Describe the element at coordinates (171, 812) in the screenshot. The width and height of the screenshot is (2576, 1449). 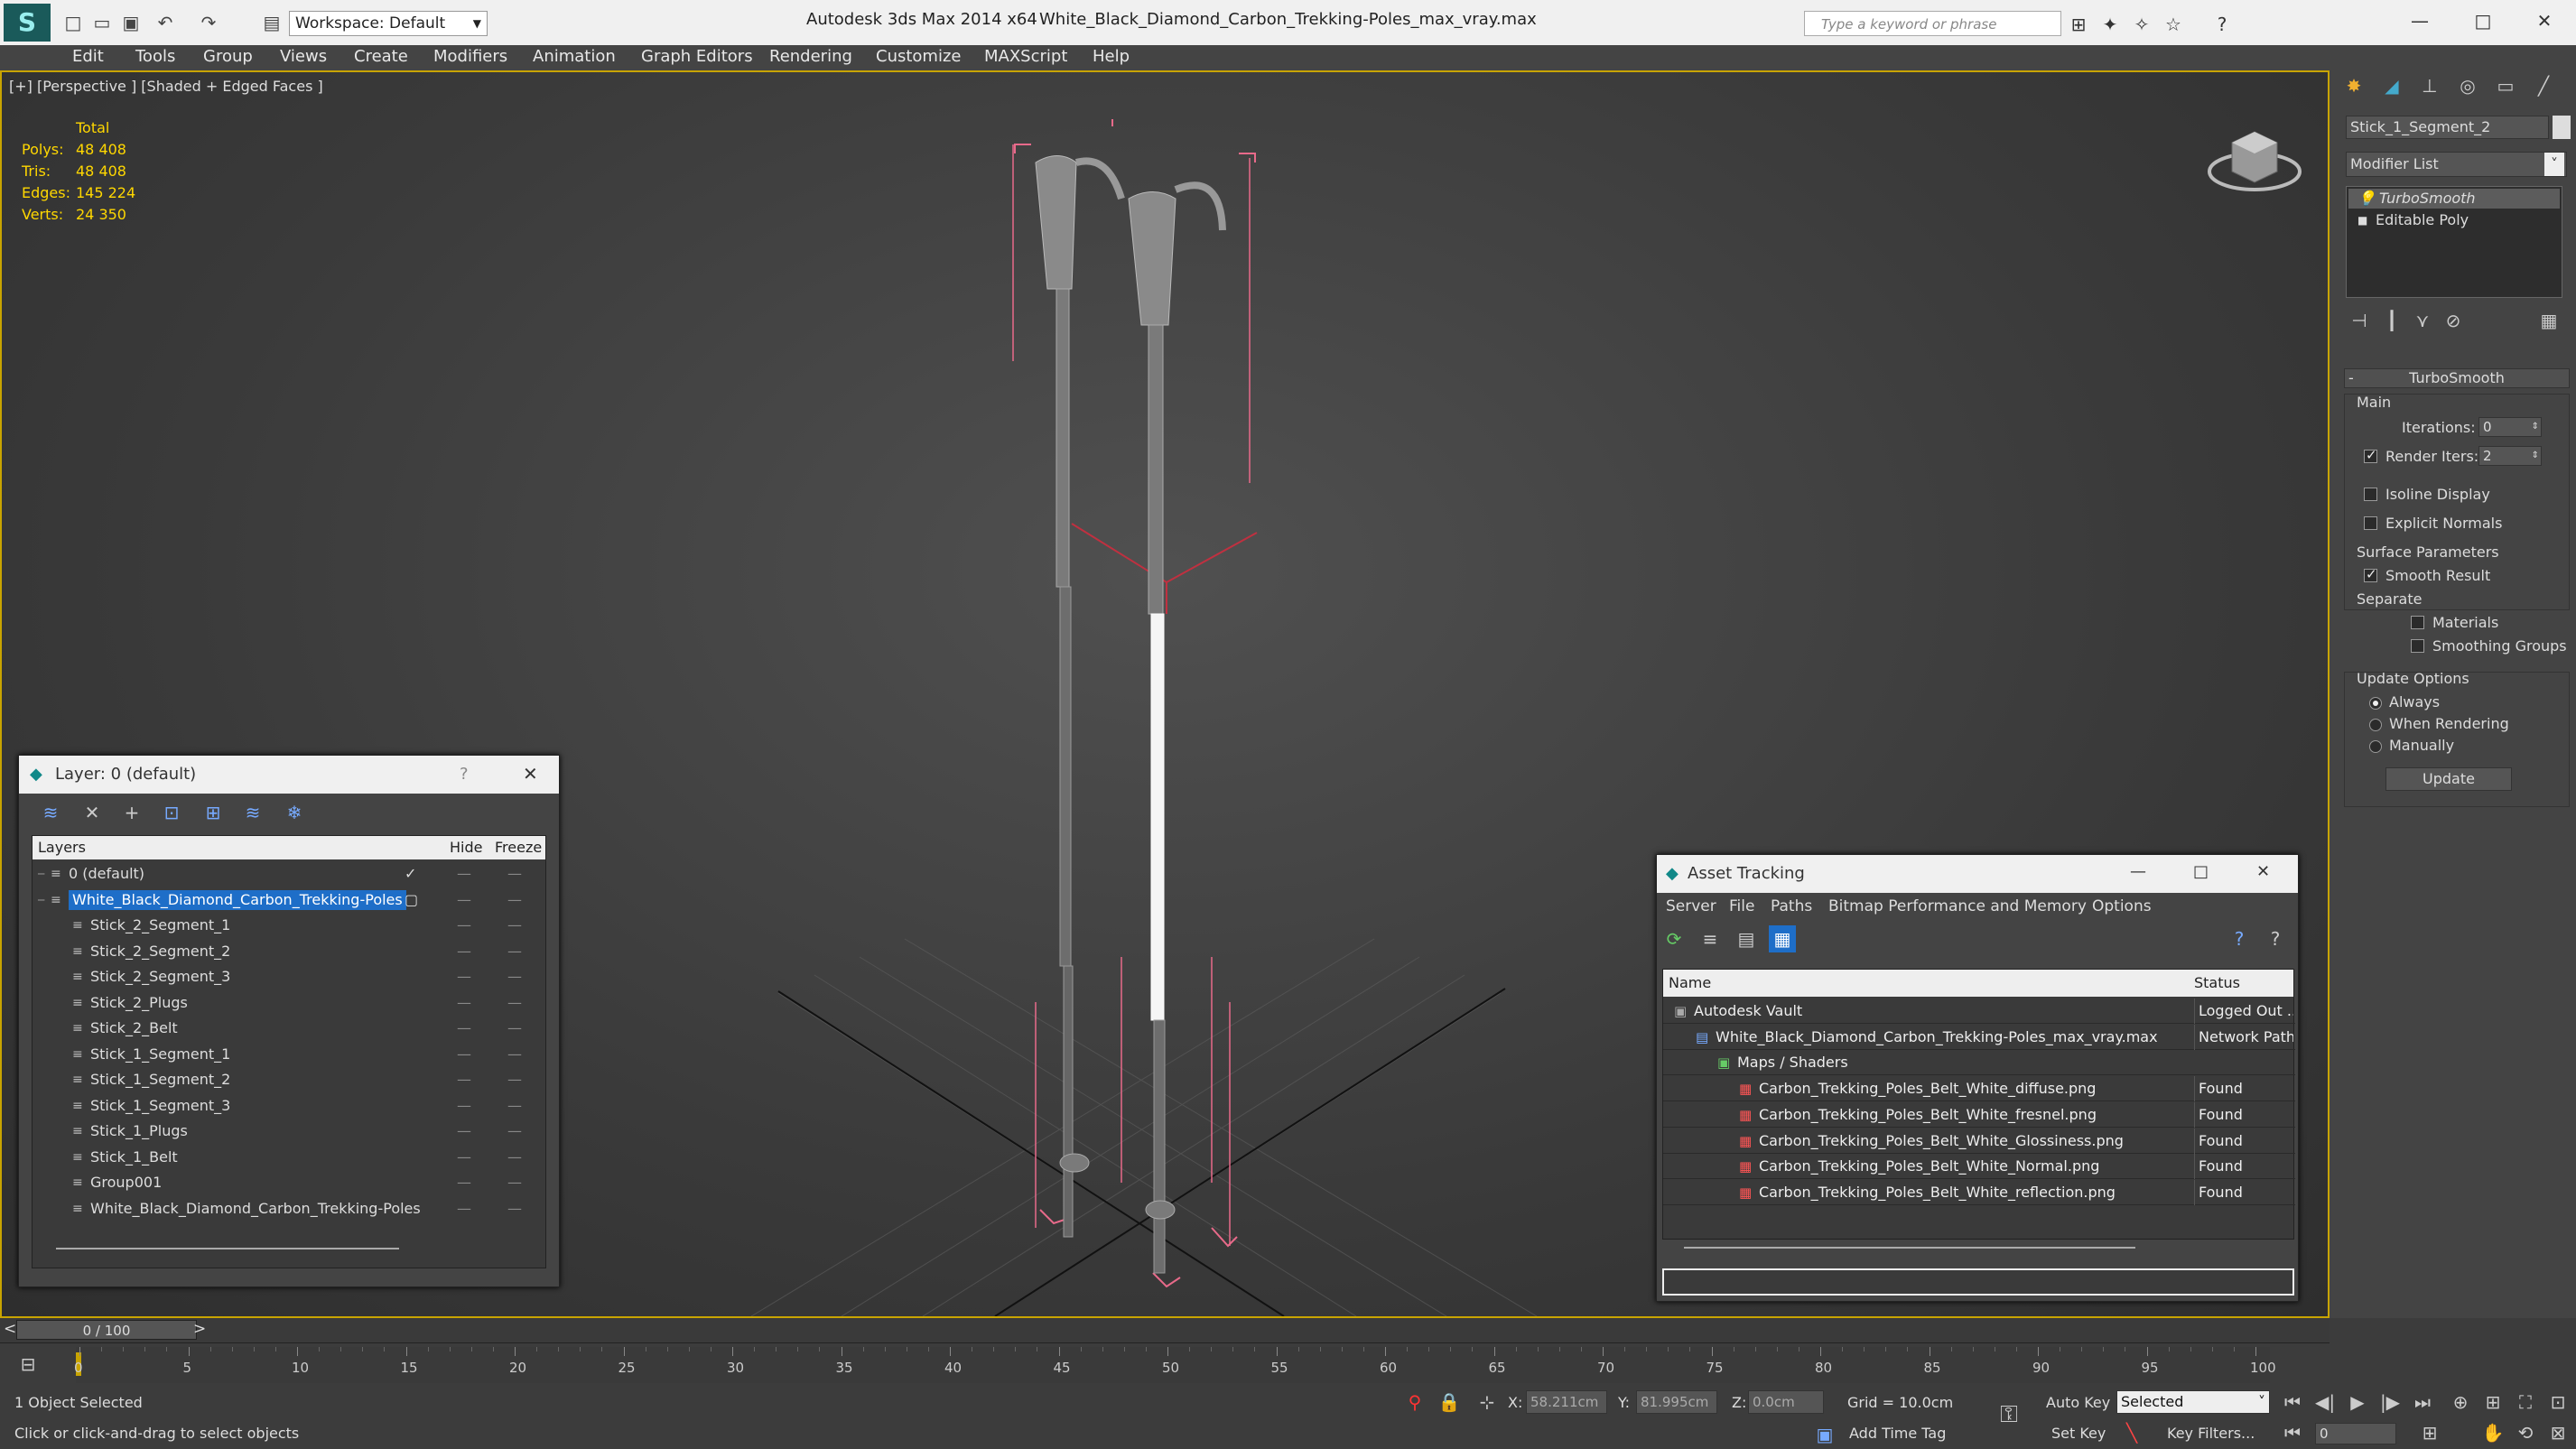
I see `select-in-layer-icon: ⊡` at that location.